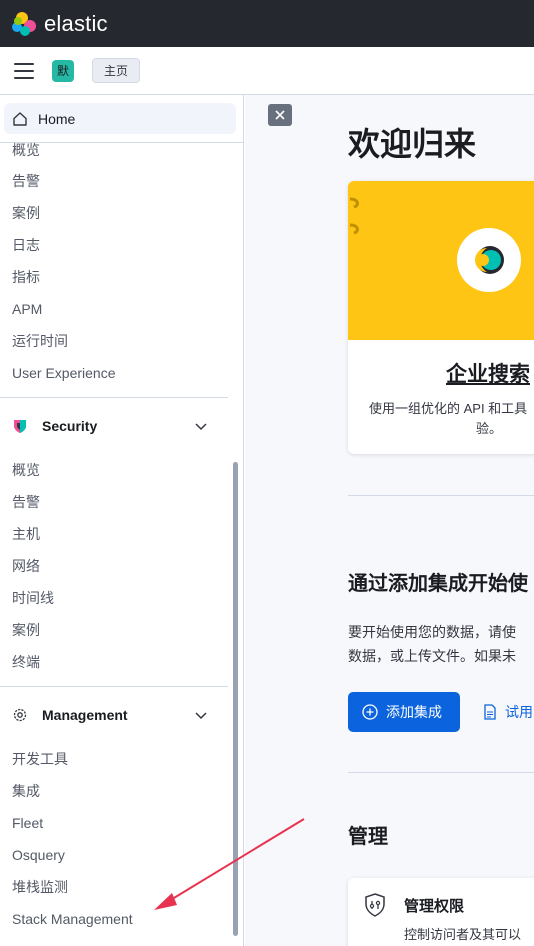 Image resolution: width=534 pixels, height=946 pixels. What do you see at coordinates (40, 341) in the screenshot?
I see `nav-obs-uptime: 运行时间` at bounding box center [40, 341].